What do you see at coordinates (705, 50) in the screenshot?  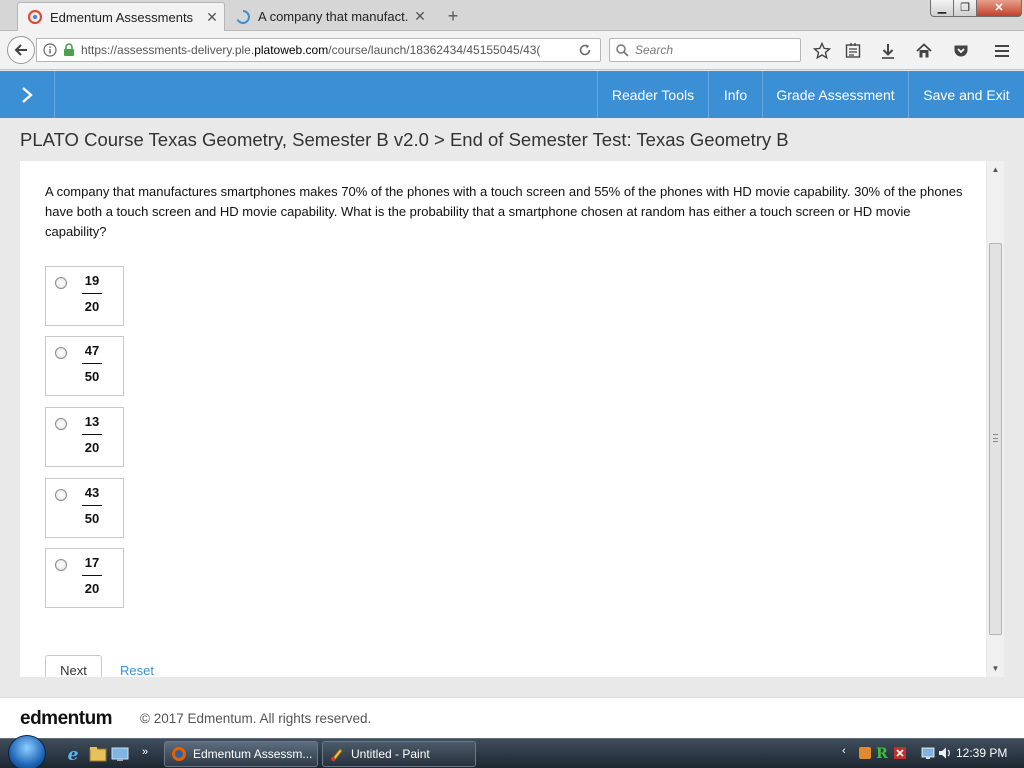 I see `search-input: Search` at bounding box center [705, 50].